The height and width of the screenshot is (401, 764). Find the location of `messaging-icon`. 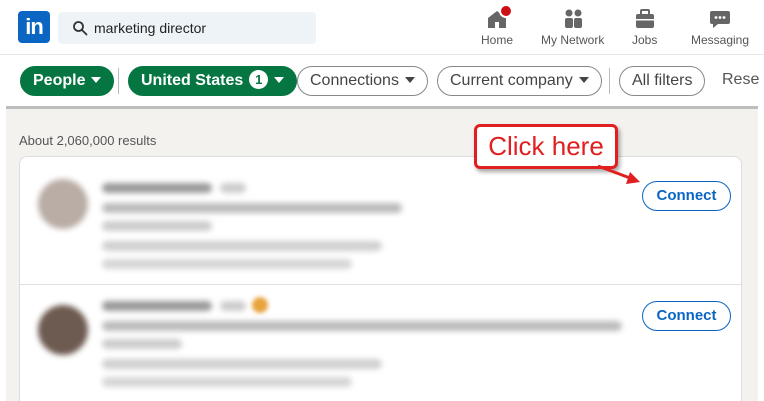

messaging-icon is located at coordinates (720, 19).